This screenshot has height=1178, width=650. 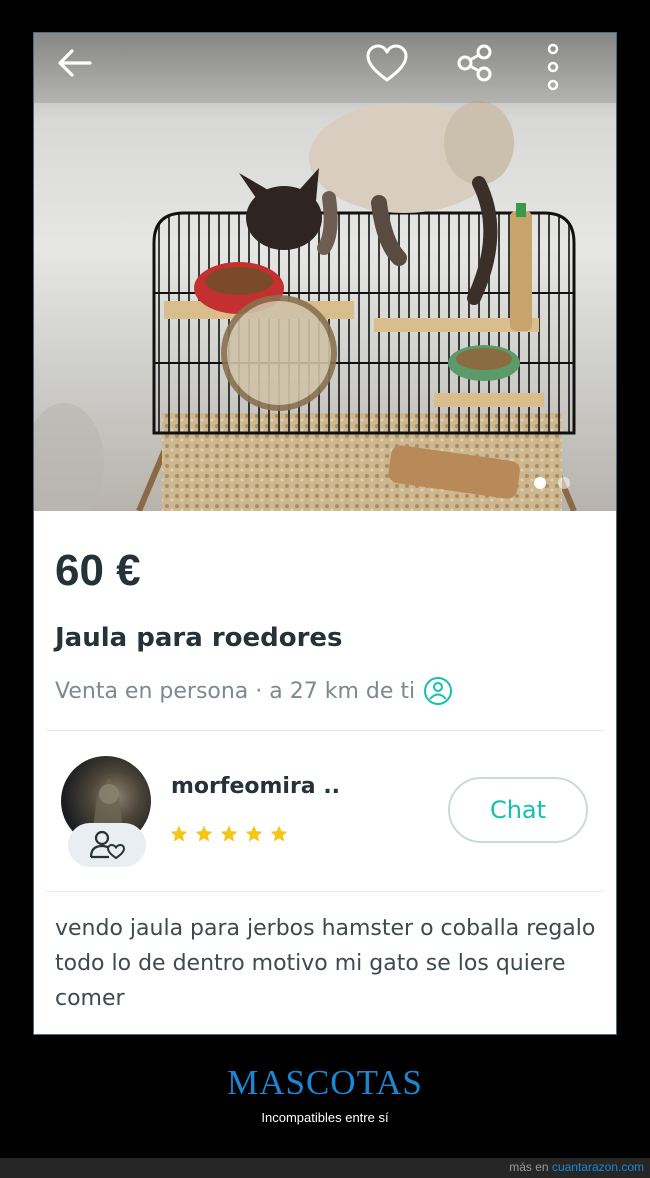 I want to click on delivery-text: Venta en persona · a 27 km de ti, so click(x=235, y=691).